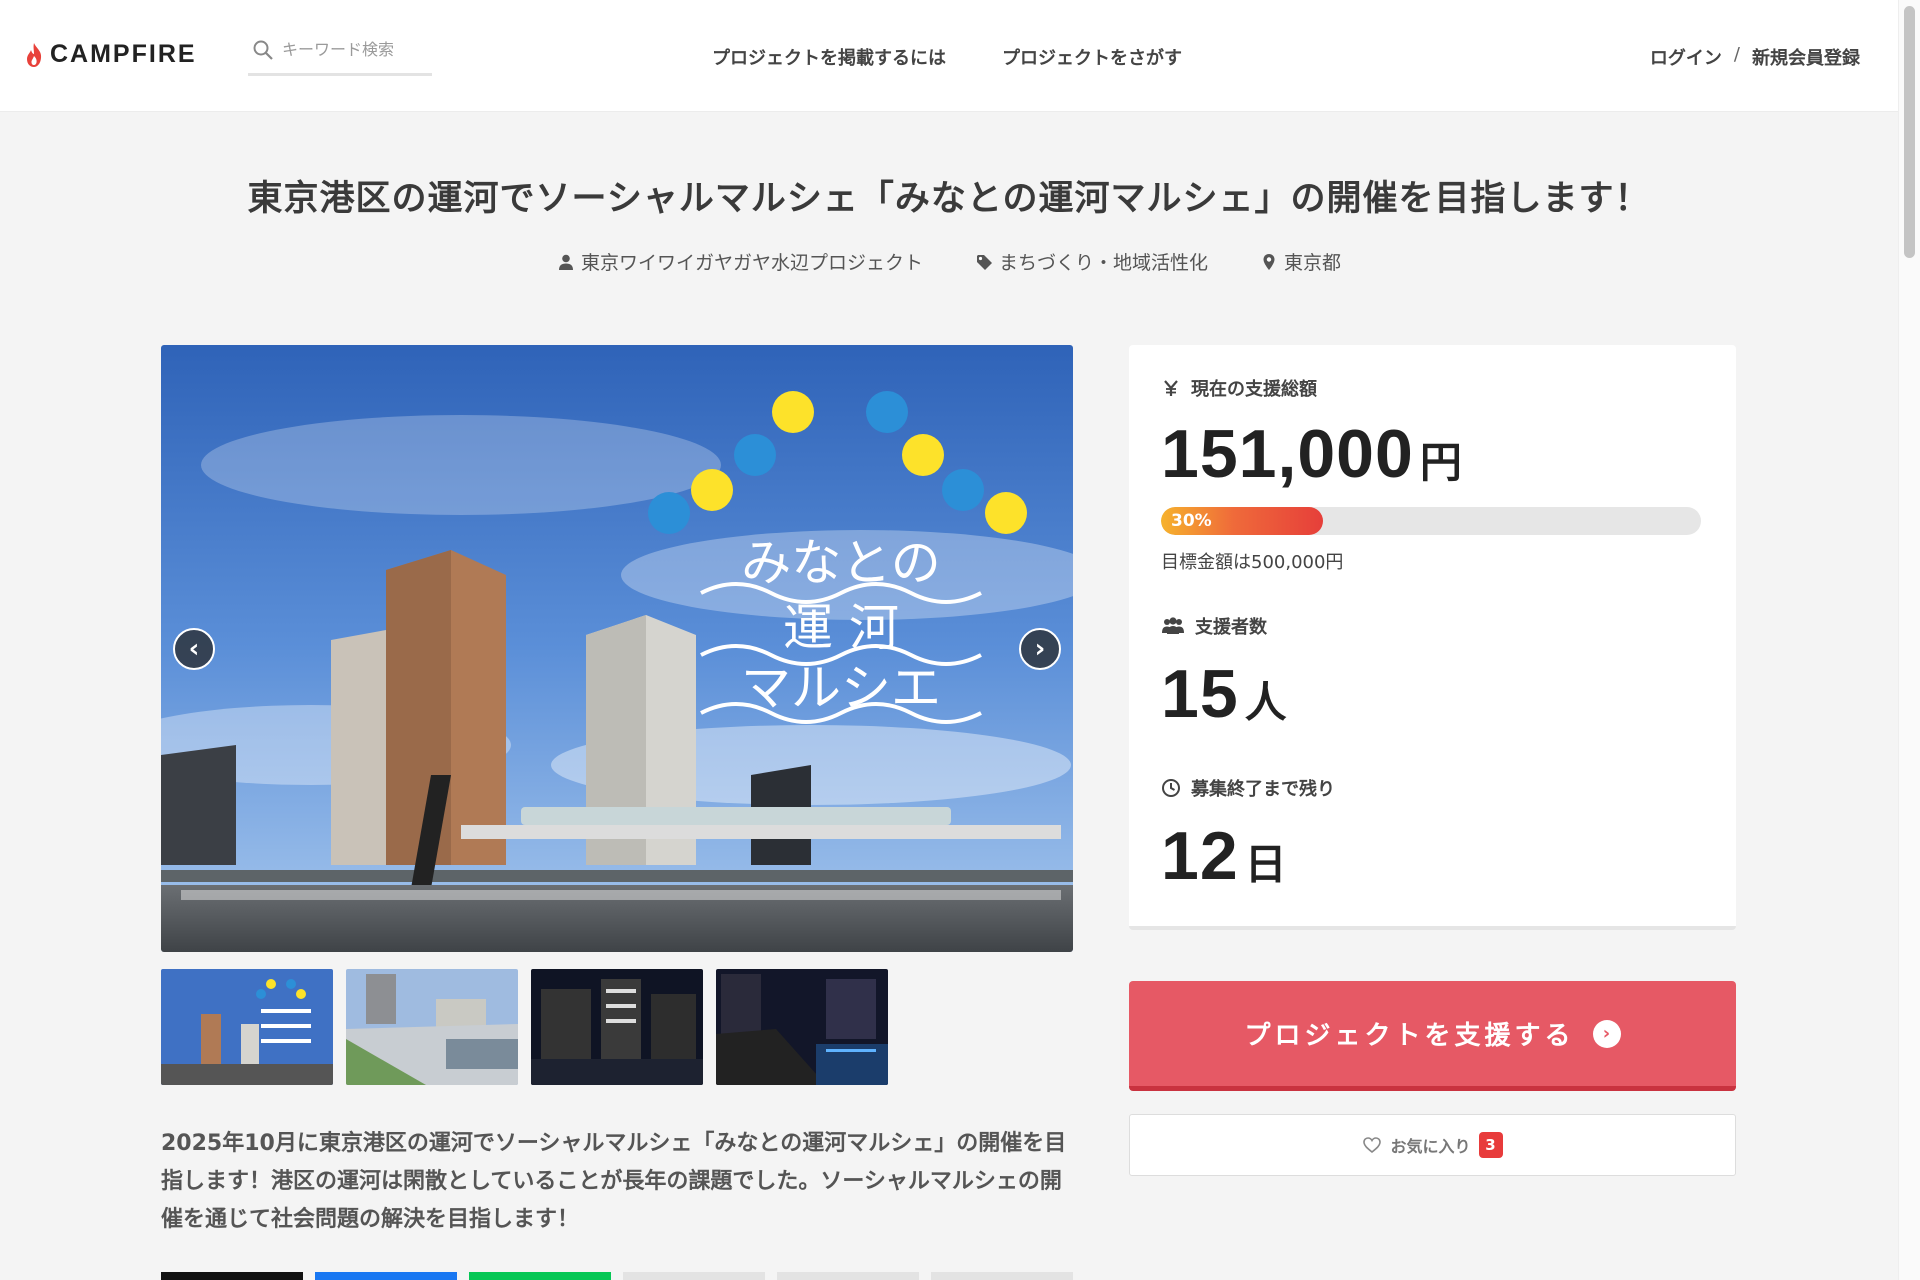 This screenshot has width=1920, height=1280. What do you see at coordinates (123, 54) in the screenshot?
I see `logo-text: CAMPFIRE` at bounding box center [123, 54].